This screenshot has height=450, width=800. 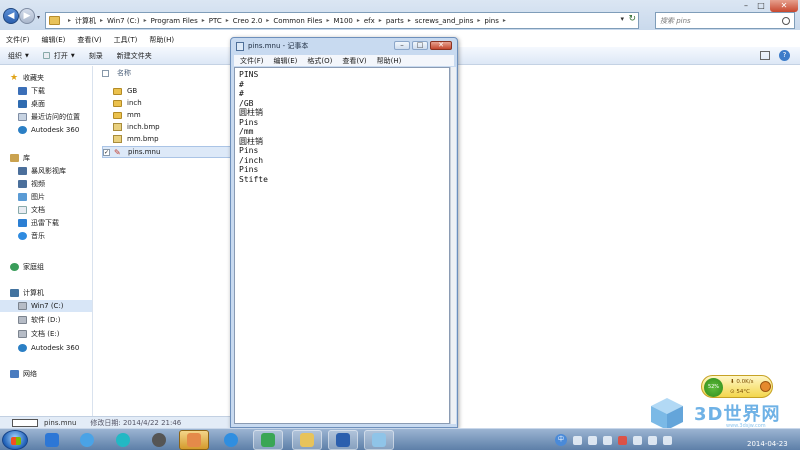 I want to click on vertical-scrollbar, so click(x=453, y=245).